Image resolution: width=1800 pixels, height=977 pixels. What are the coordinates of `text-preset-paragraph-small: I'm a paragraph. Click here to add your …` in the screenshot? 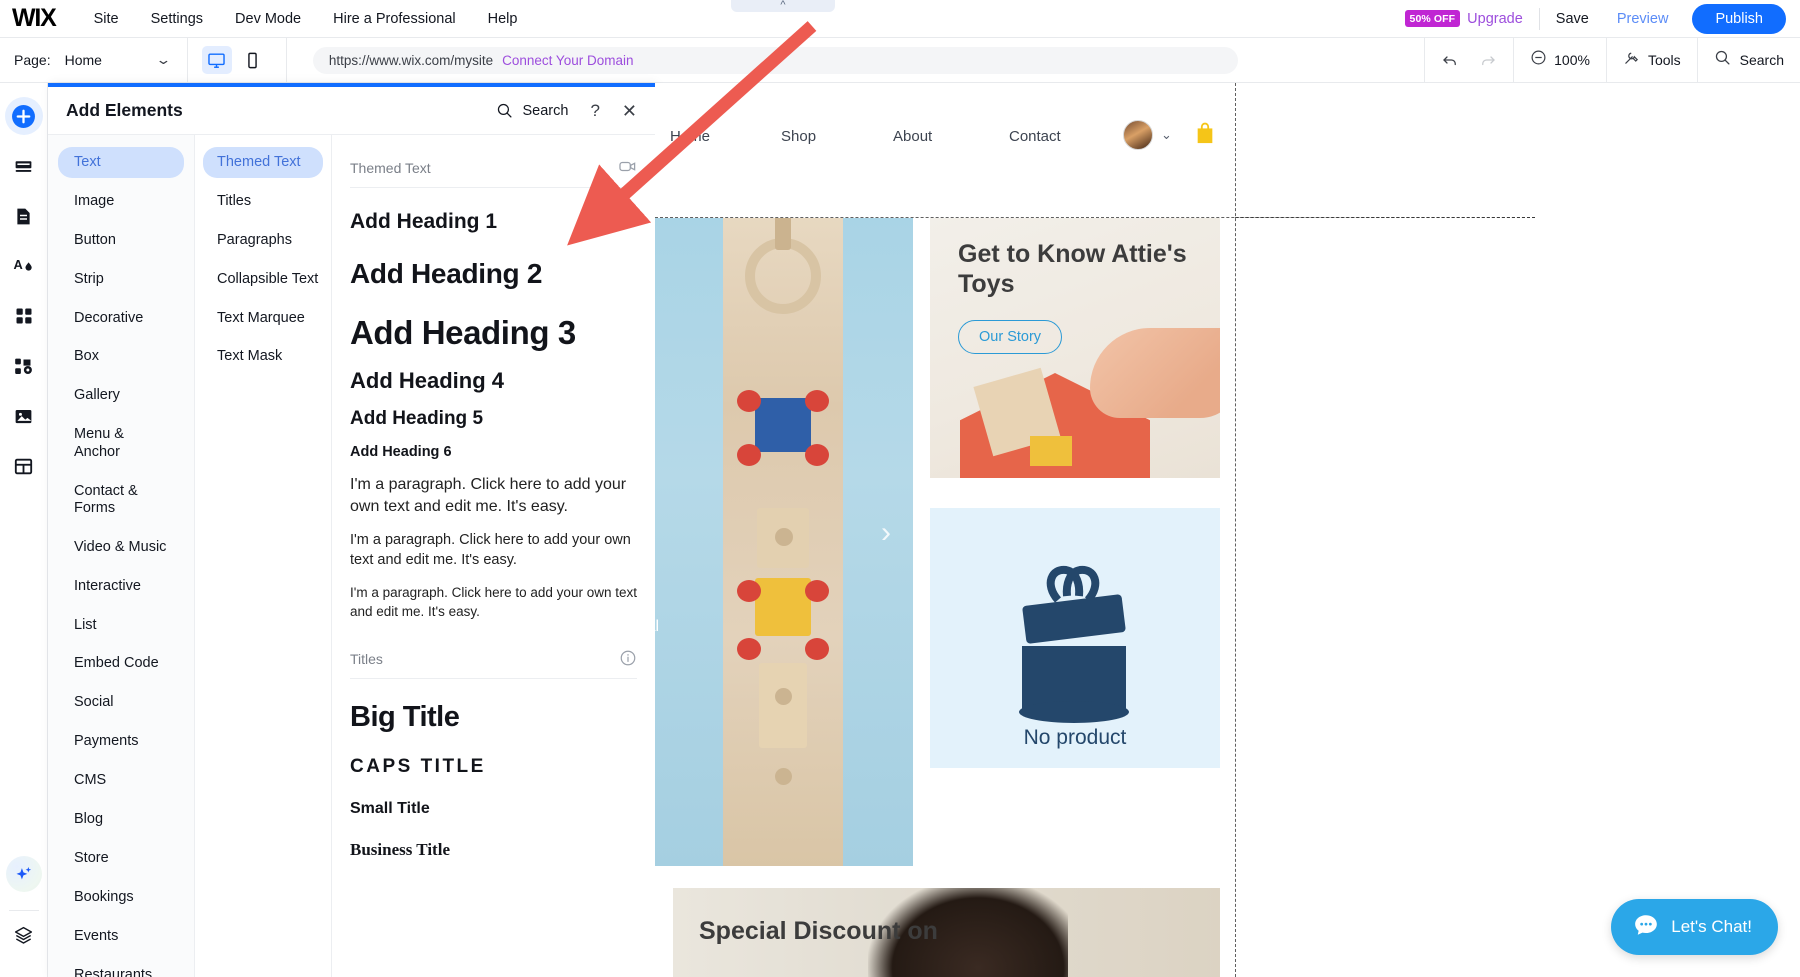 It's located at (493, 602).